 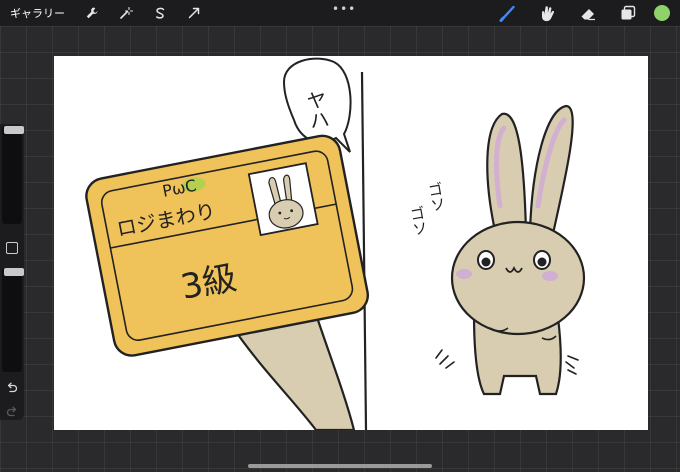 What do you see at coordinates (13, 175) in the screenshot?
I see `brush-size-slider` at bounding box center [13, 175].